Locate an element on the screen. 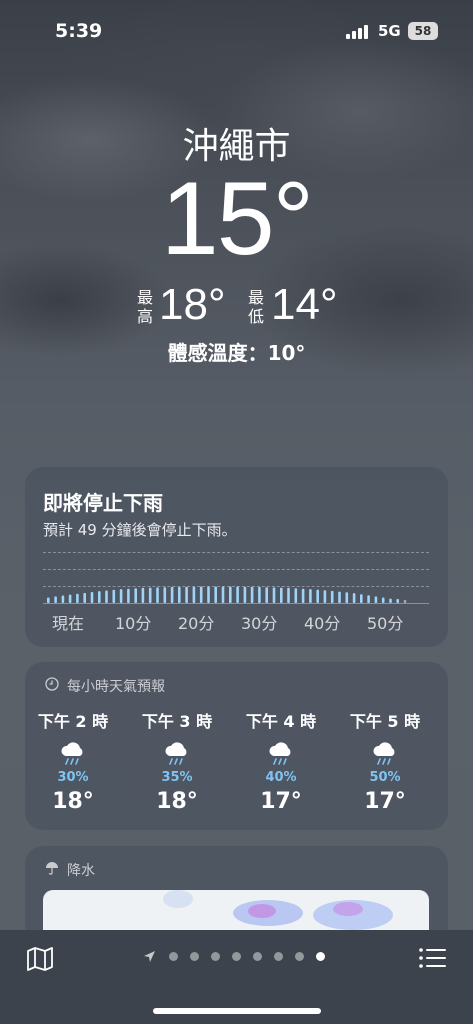 The image size is (473, 1024). page-indicator is located at coordinates (240, 957).